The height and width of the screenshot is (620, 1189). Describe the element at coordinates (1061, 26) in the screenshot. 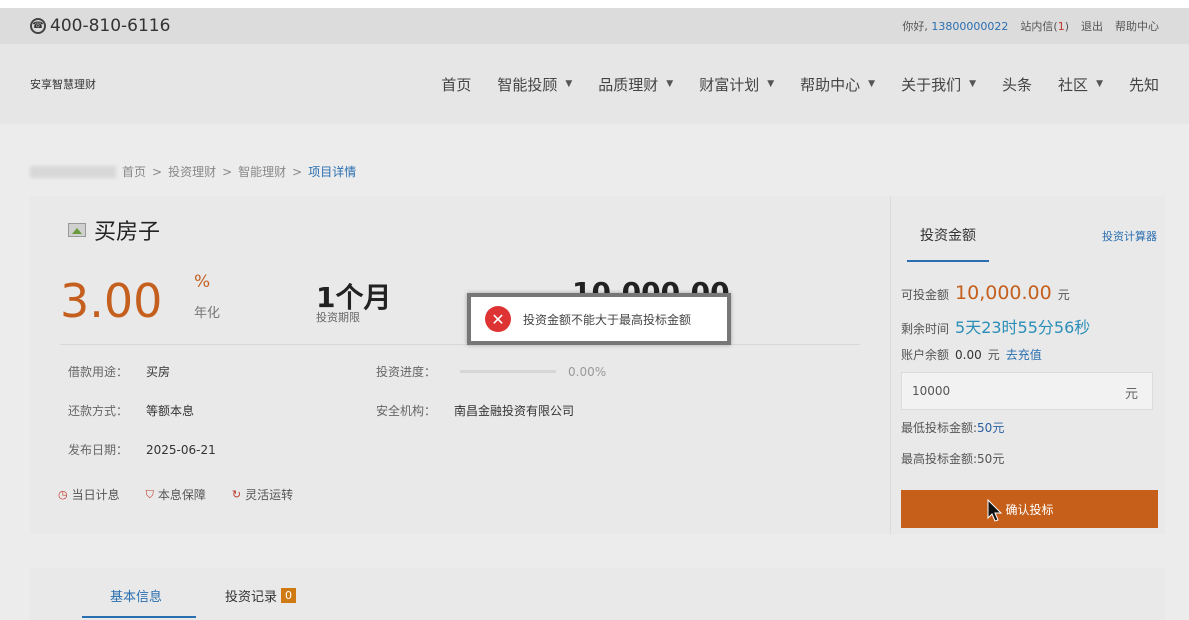

I see `messages-count: 1` at that location.